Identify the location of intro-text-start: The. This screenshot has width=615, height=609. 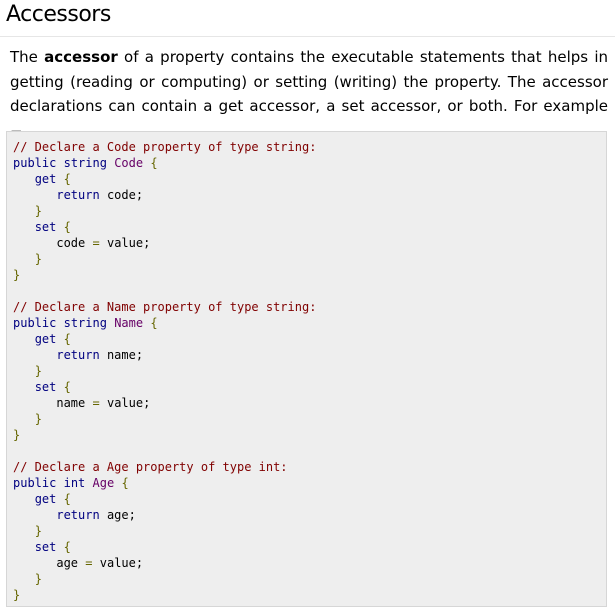
(27, 57).